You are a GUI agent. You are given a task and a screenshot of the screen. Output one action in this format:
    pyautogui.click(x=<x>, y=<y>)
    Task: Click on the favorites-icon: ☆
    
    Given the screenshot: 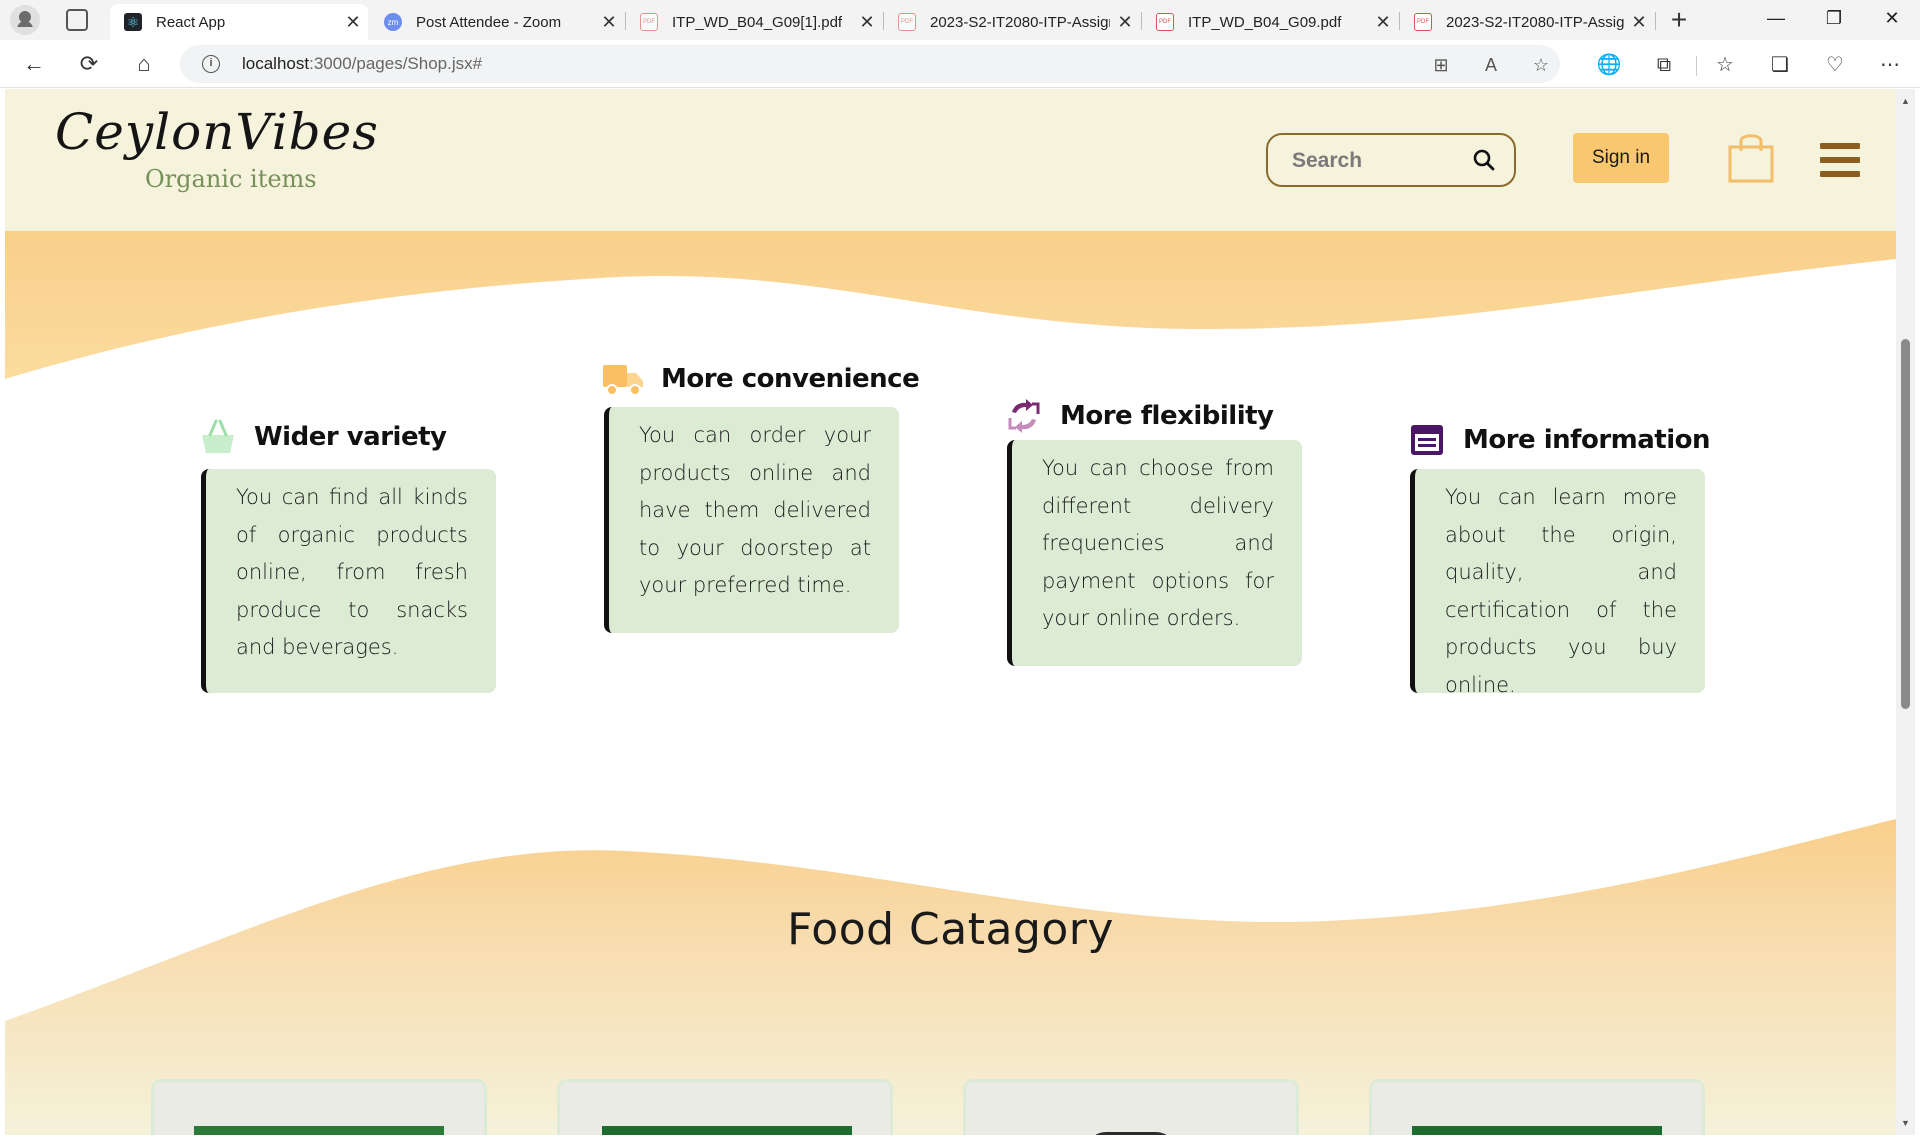 What is the action you would take?
    pyautogui.click(x=1725, y=65)
    